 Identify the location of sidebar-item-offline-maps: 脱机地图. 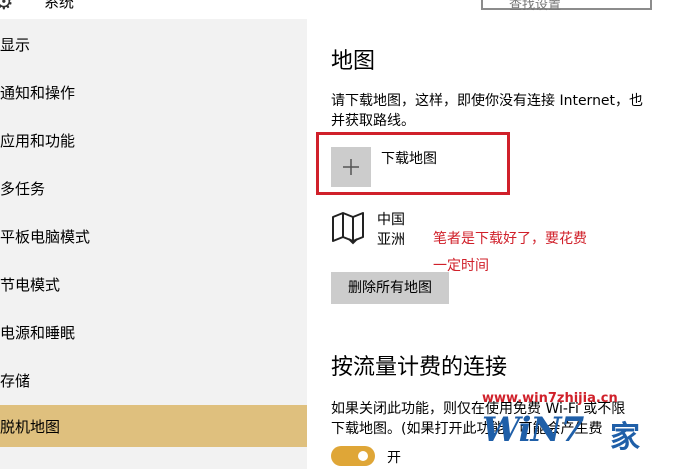
(153, 426).